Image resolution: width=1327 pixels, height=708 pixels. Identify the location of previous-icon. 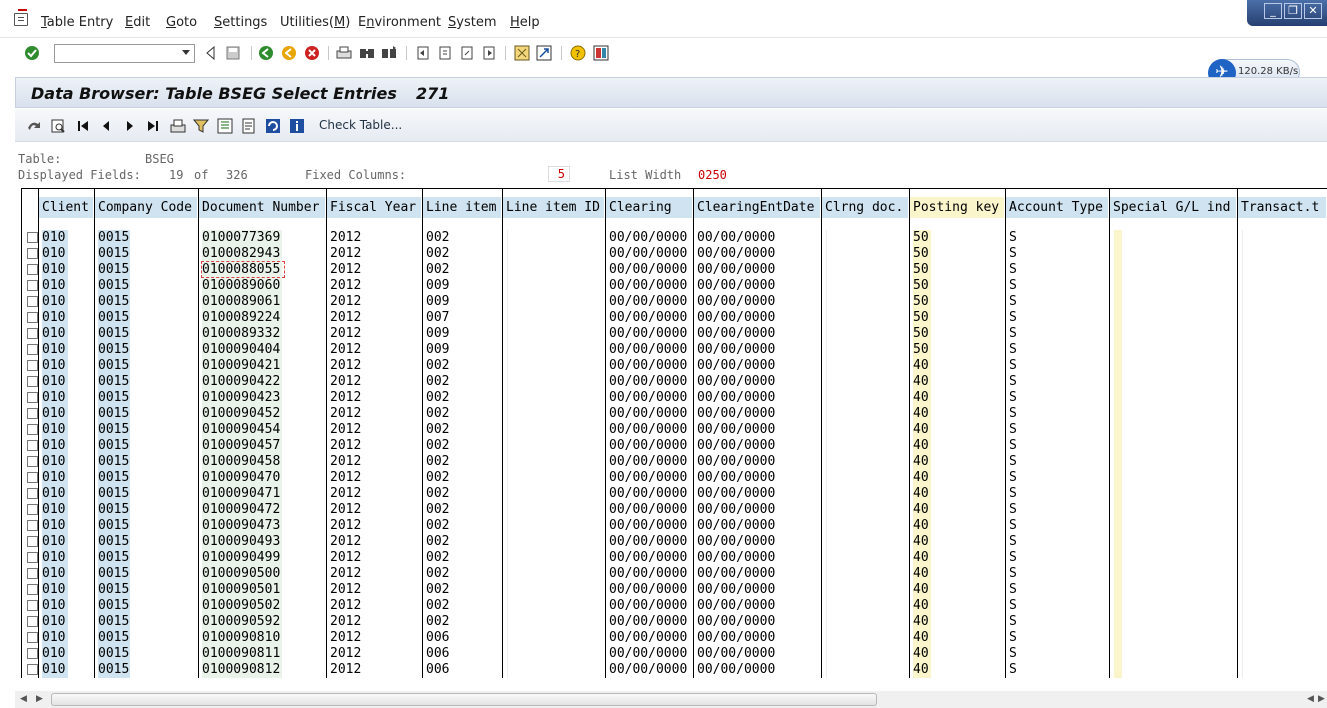
(105, 125).